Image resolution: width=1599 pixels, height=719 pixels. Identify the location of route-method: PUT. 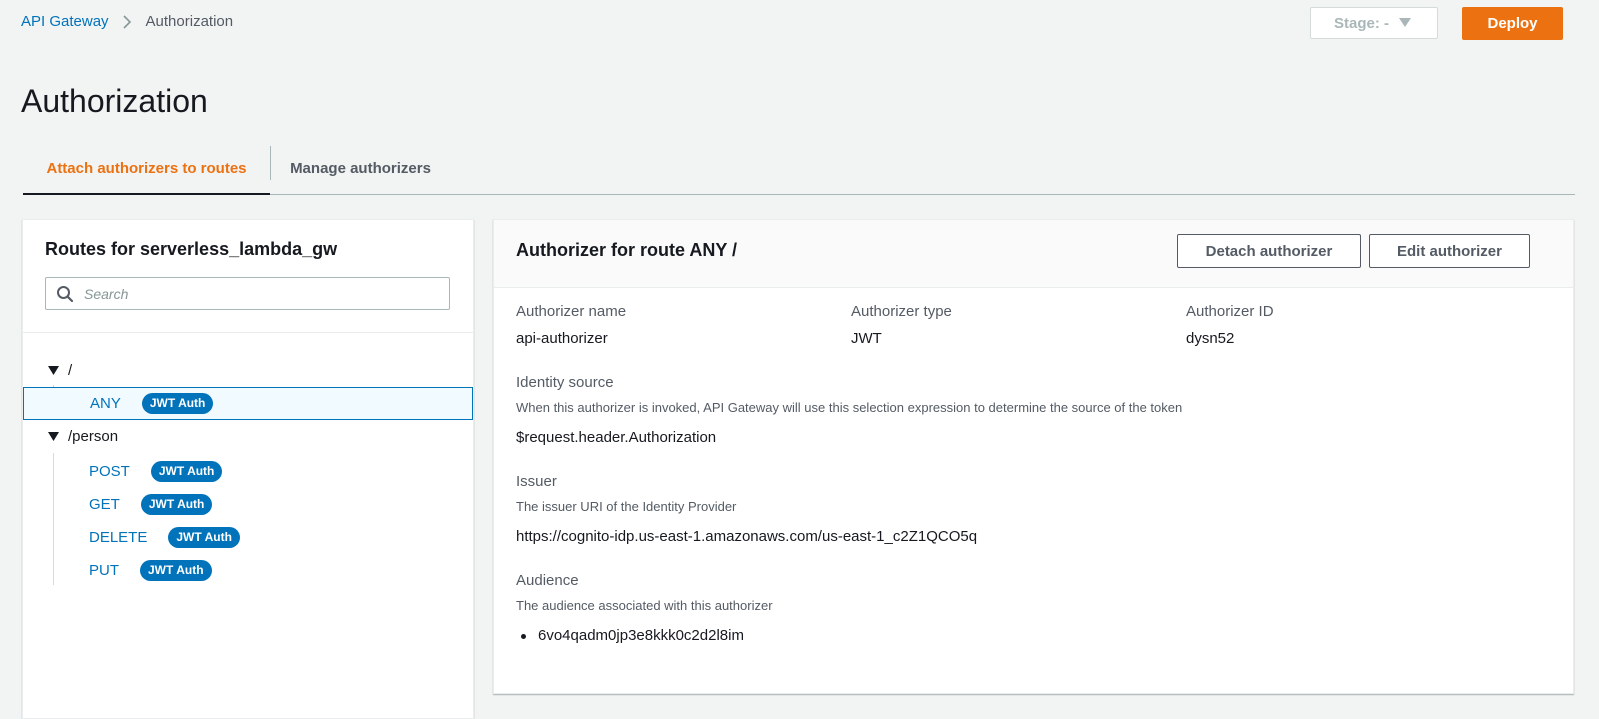
(104, 570).